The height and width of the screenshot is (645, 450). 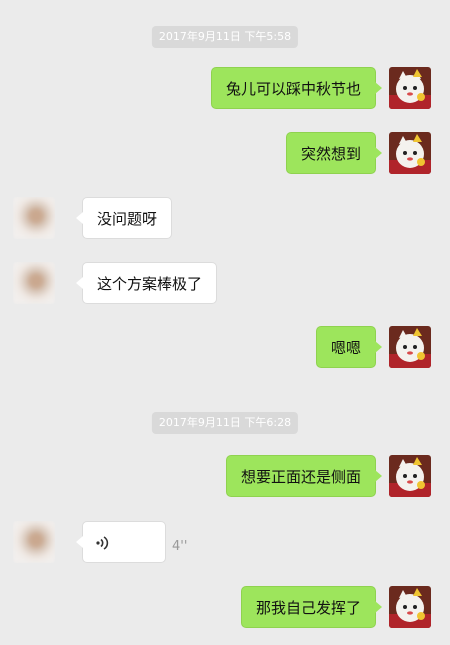 I want to click on message-bubble-self: 嗯嗯, so click(x=349, y=347).